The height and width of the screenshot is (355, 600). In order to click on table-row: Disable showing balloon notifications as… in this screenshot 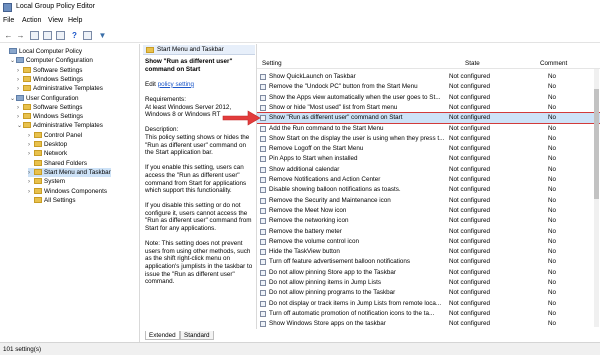, I will do `click(428, 190)`.